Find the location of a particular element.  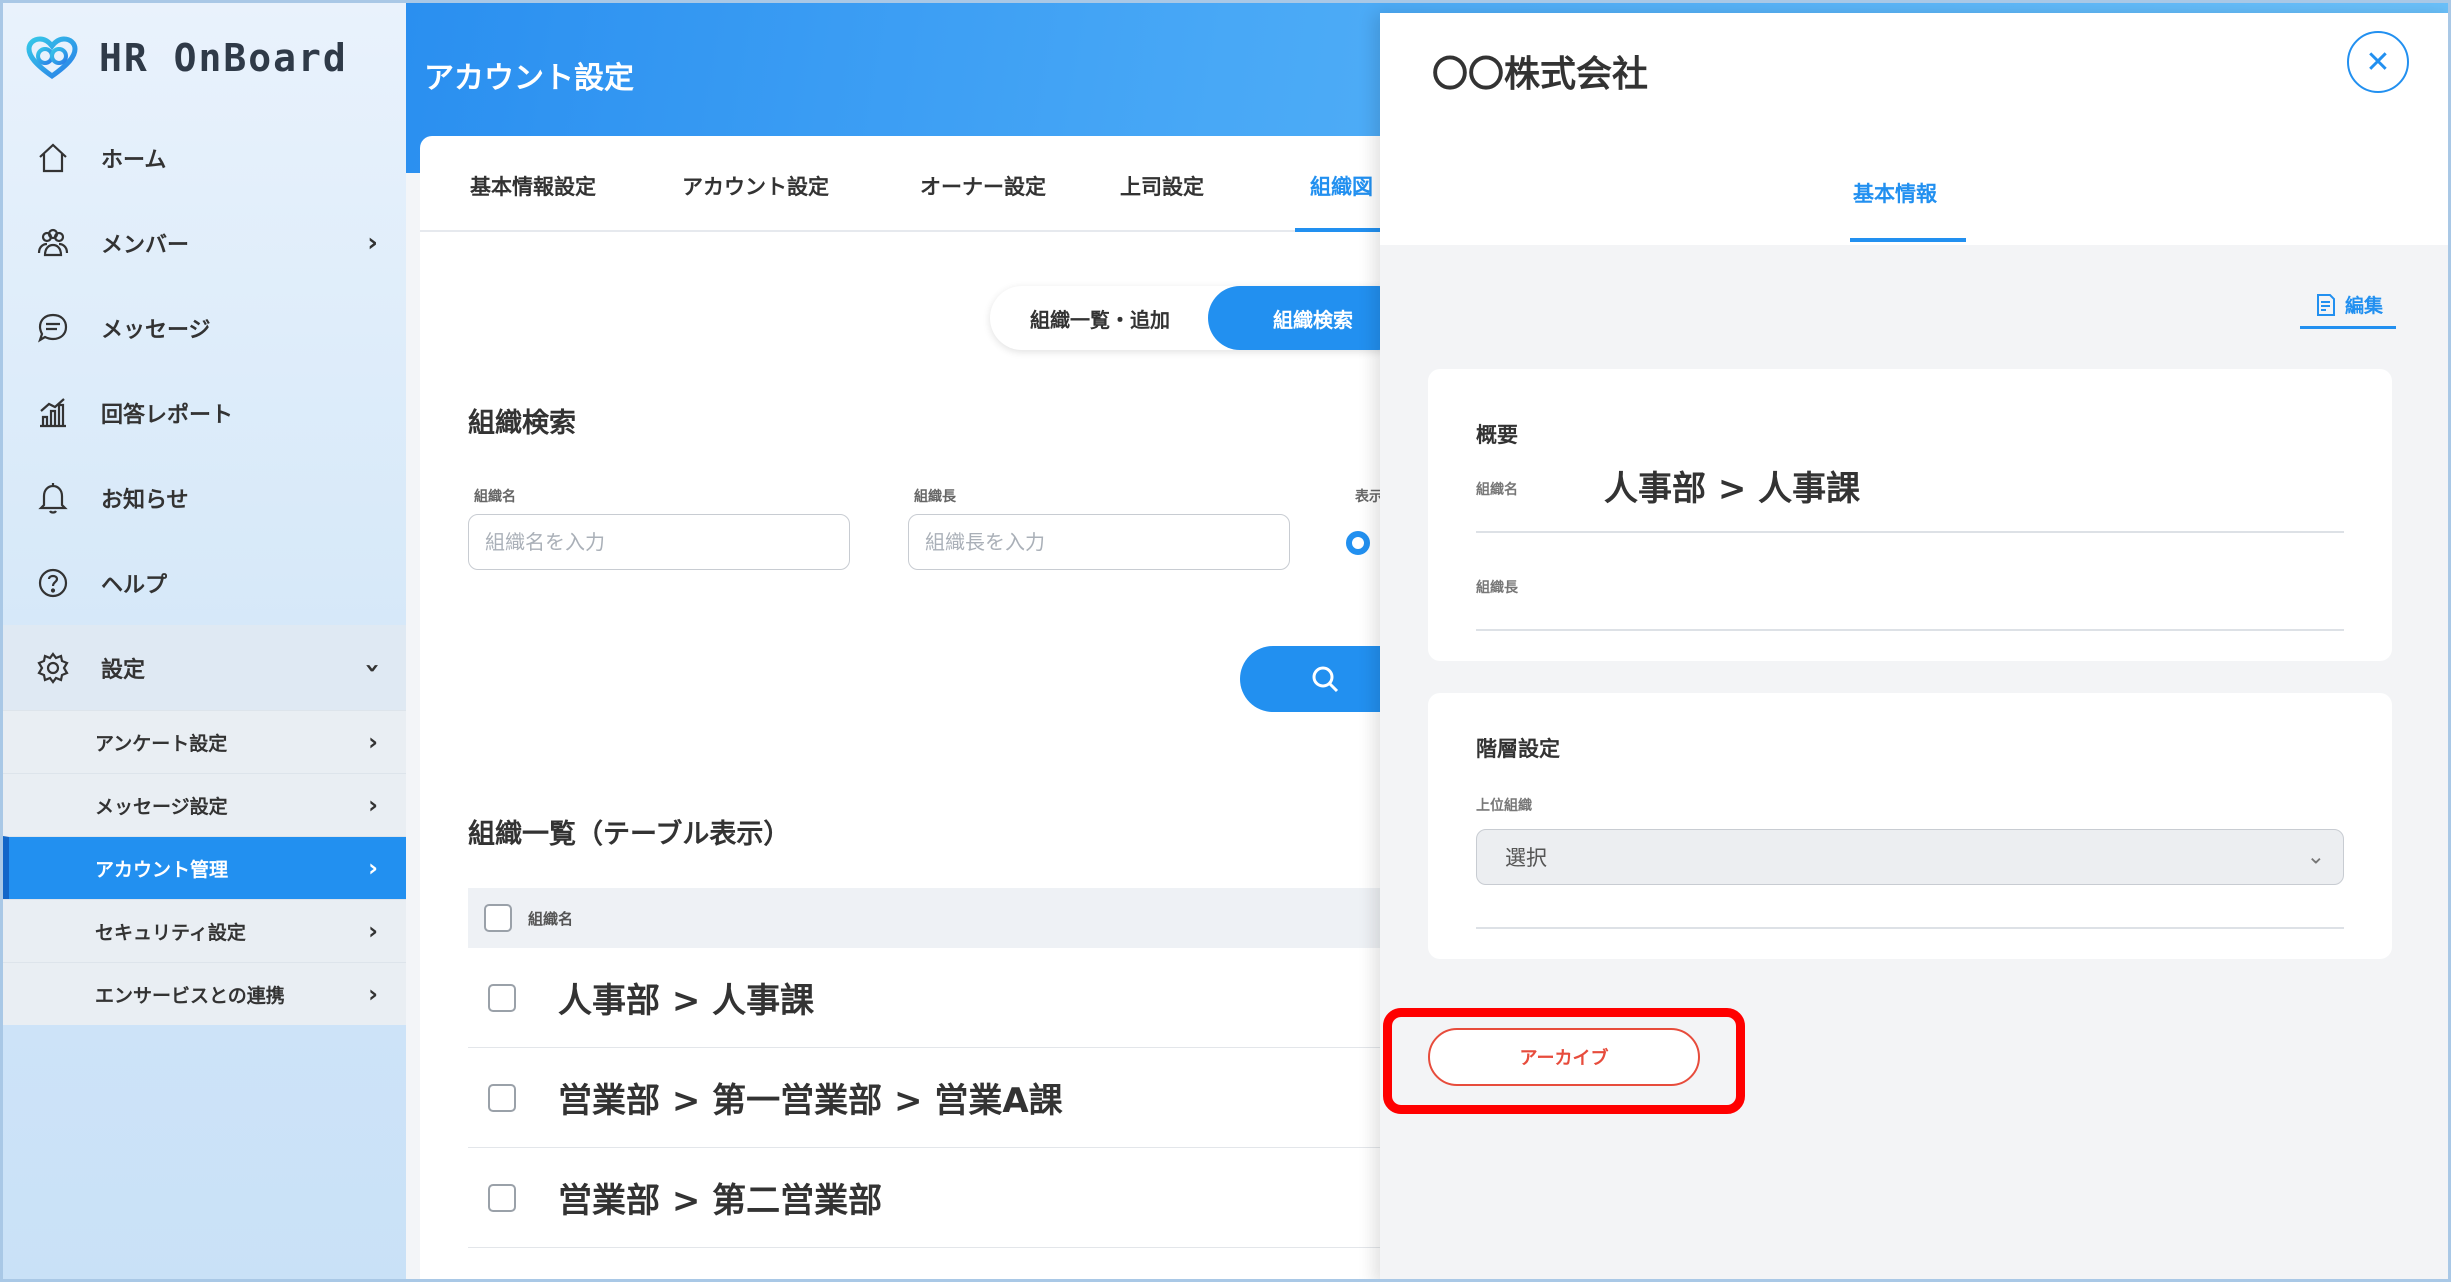

parent-org-select: 選択 ⌄ is located at coordinates (1910, 857).